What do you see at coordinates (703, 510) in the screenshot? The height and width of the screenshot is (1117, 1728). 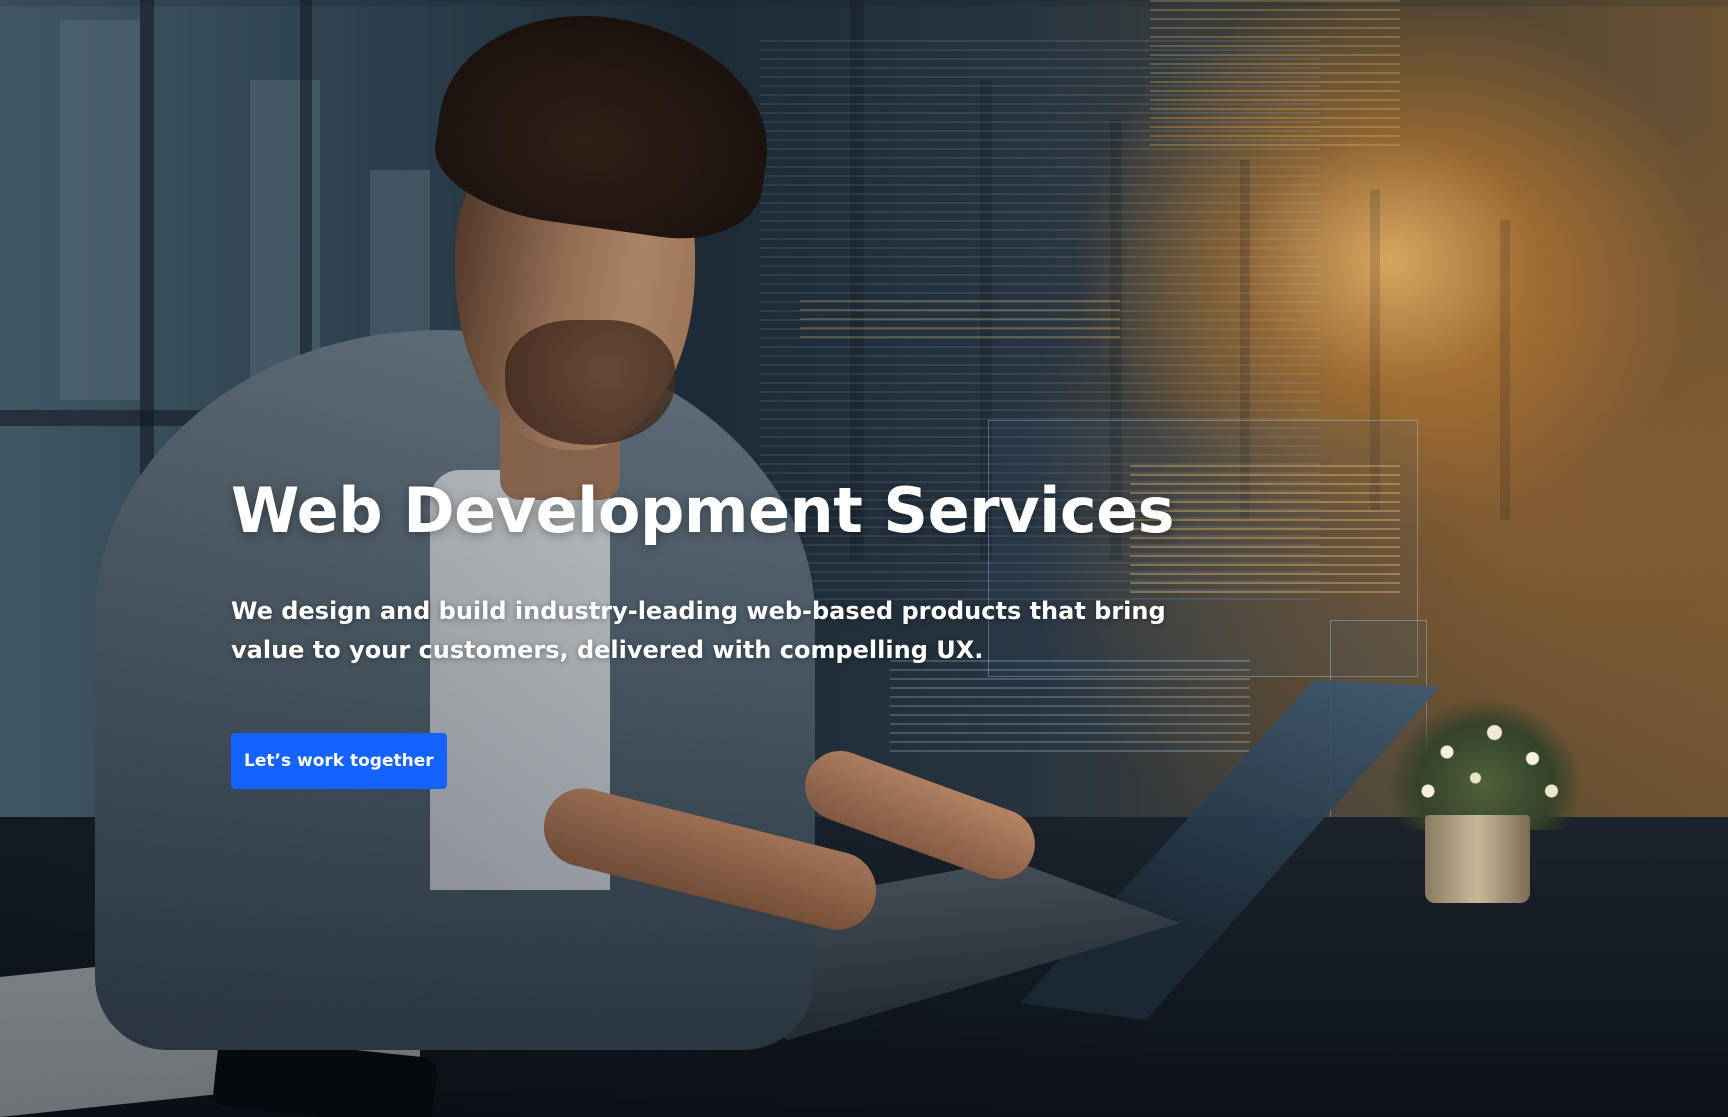 I see `hero-title: Web Development Services` at bounding box center [703, 510].